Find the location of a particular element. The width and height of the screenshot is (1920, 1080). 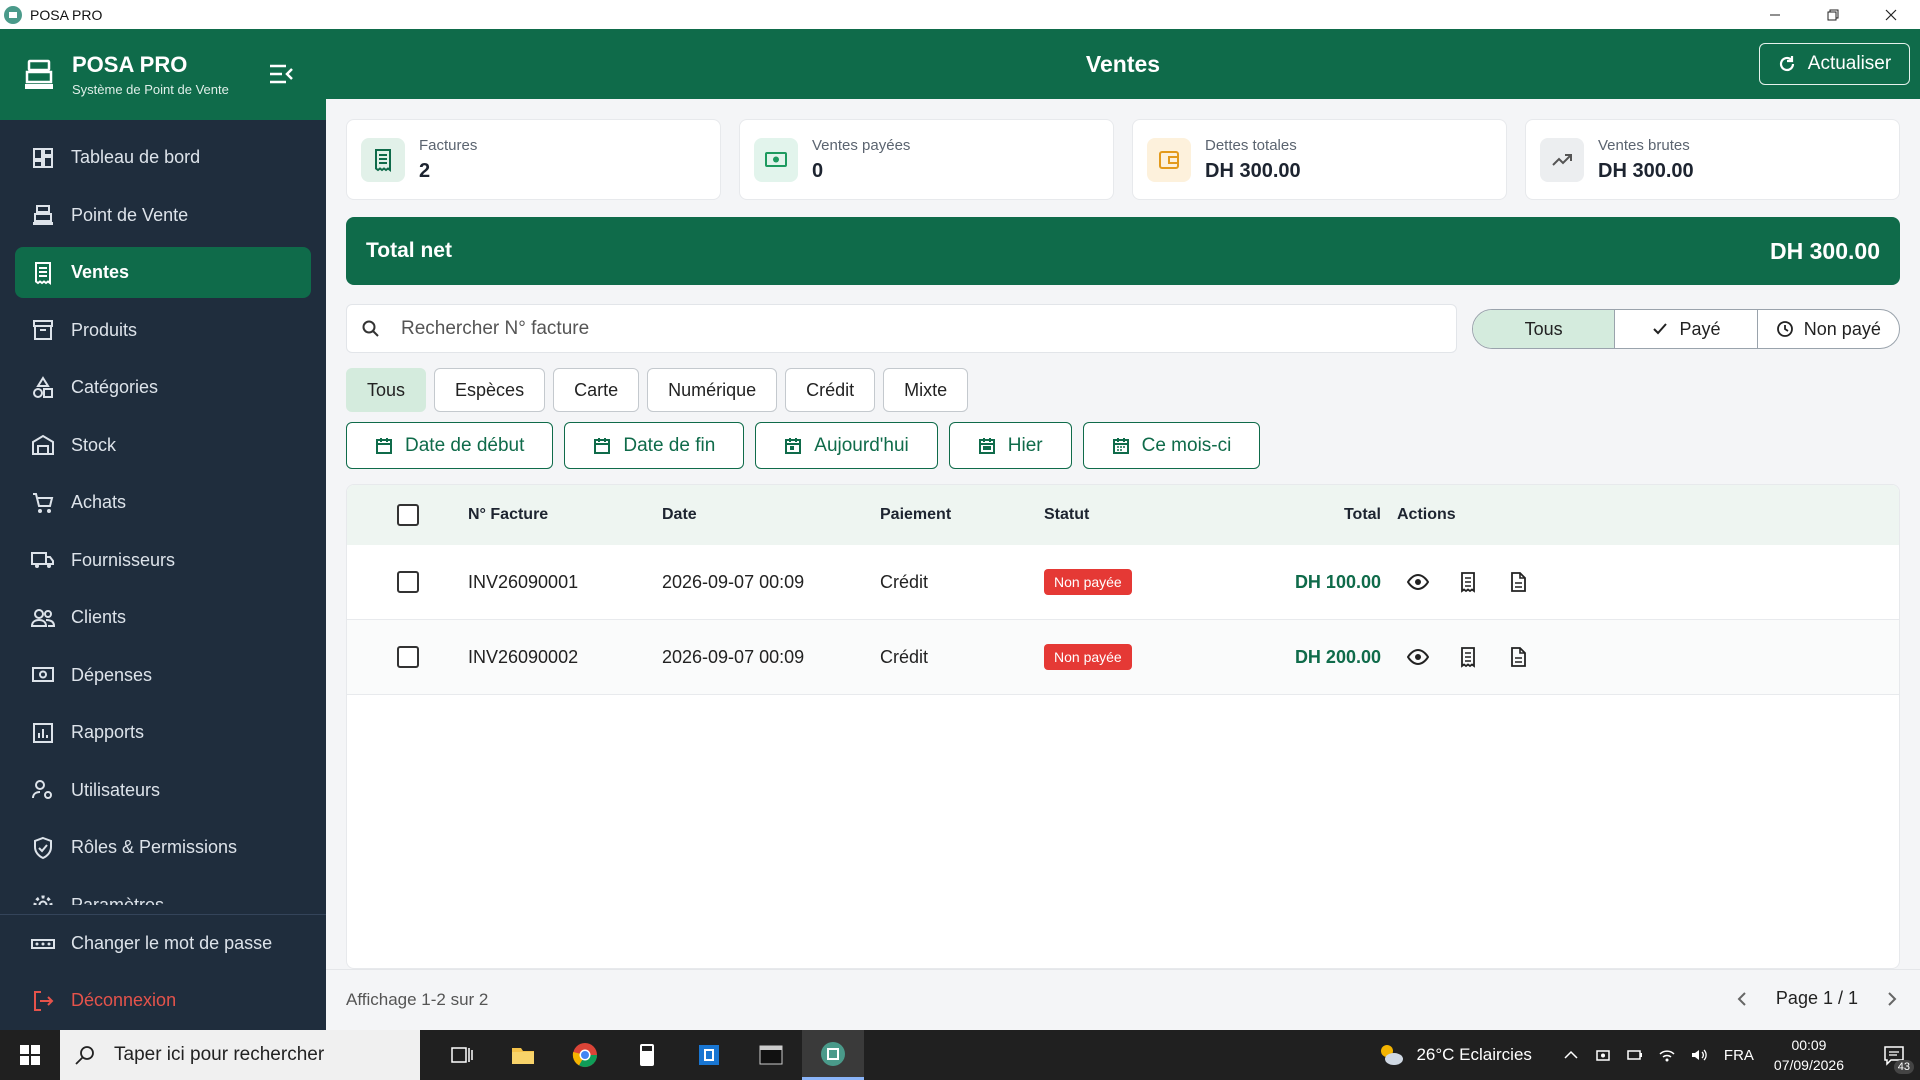

calculator-button is located at coordinates (647, 1055).